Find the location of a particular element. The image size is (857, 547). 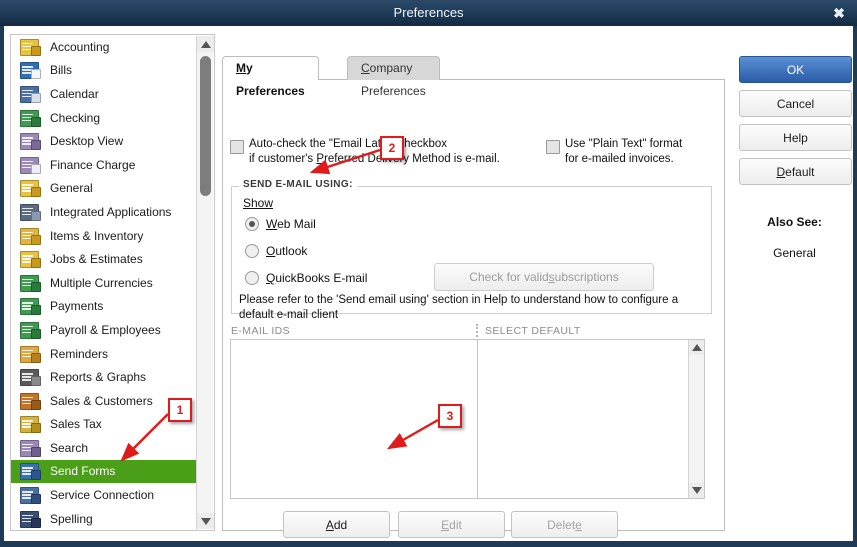

sidebar-item-multiple-currencies: Multiple Currencies is located at coordinates (103, 283).